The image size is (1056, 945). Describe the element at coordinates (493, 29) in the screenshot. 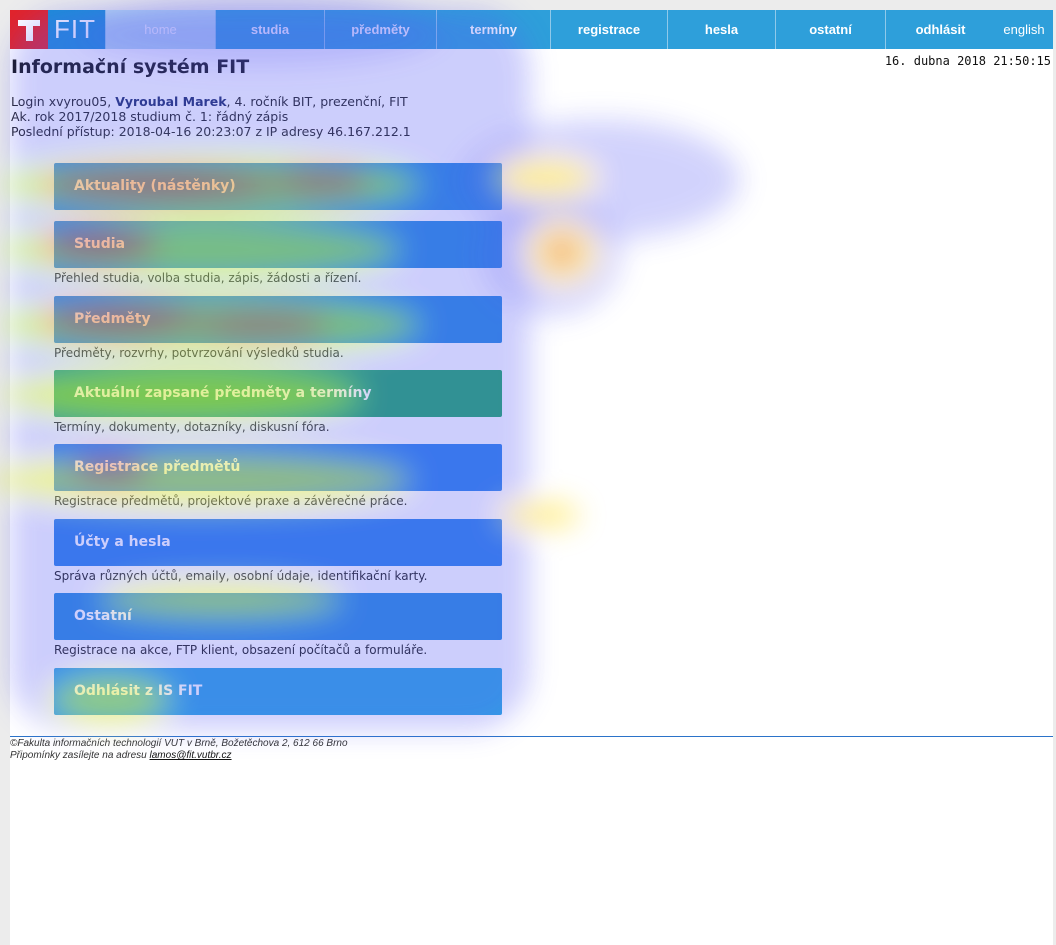

I see `nav-terminy: termíny` at that location.